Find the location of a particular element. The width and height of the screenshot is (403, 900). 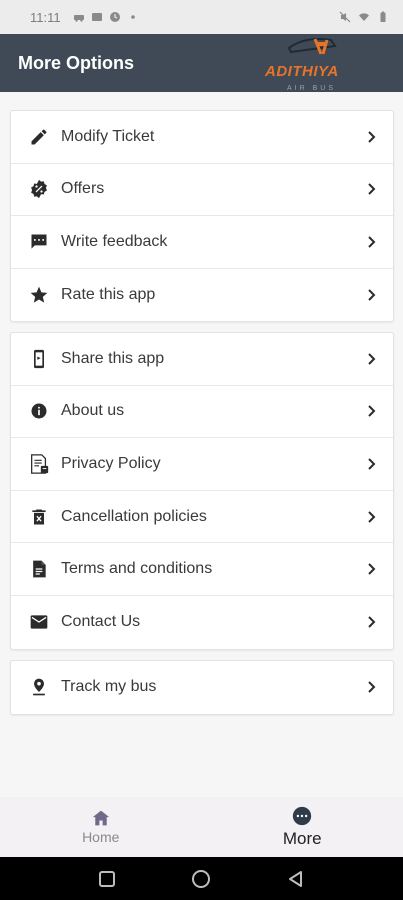

menu-item-about-us: About us is located at coordinates (202, 412).